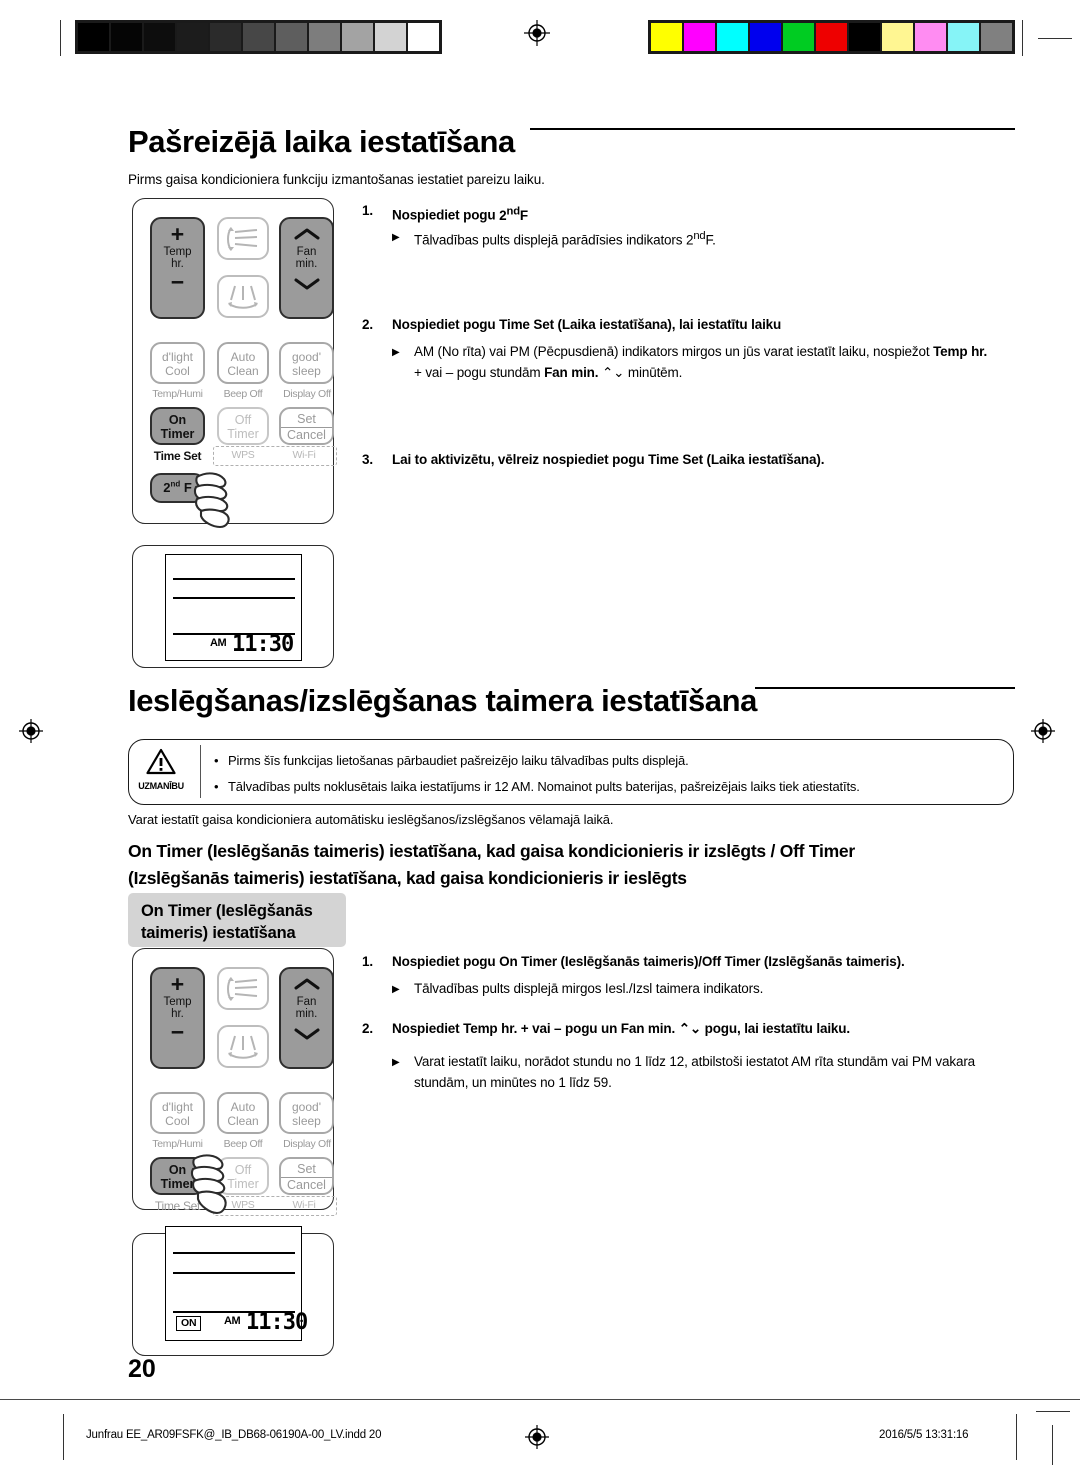 The height and width of the screenshot is (1476, 1080). What do you see at coordinates (243, 434) in the screenshot?
I see `off-timer-line2: Timer` at bounding box center [243, 434].